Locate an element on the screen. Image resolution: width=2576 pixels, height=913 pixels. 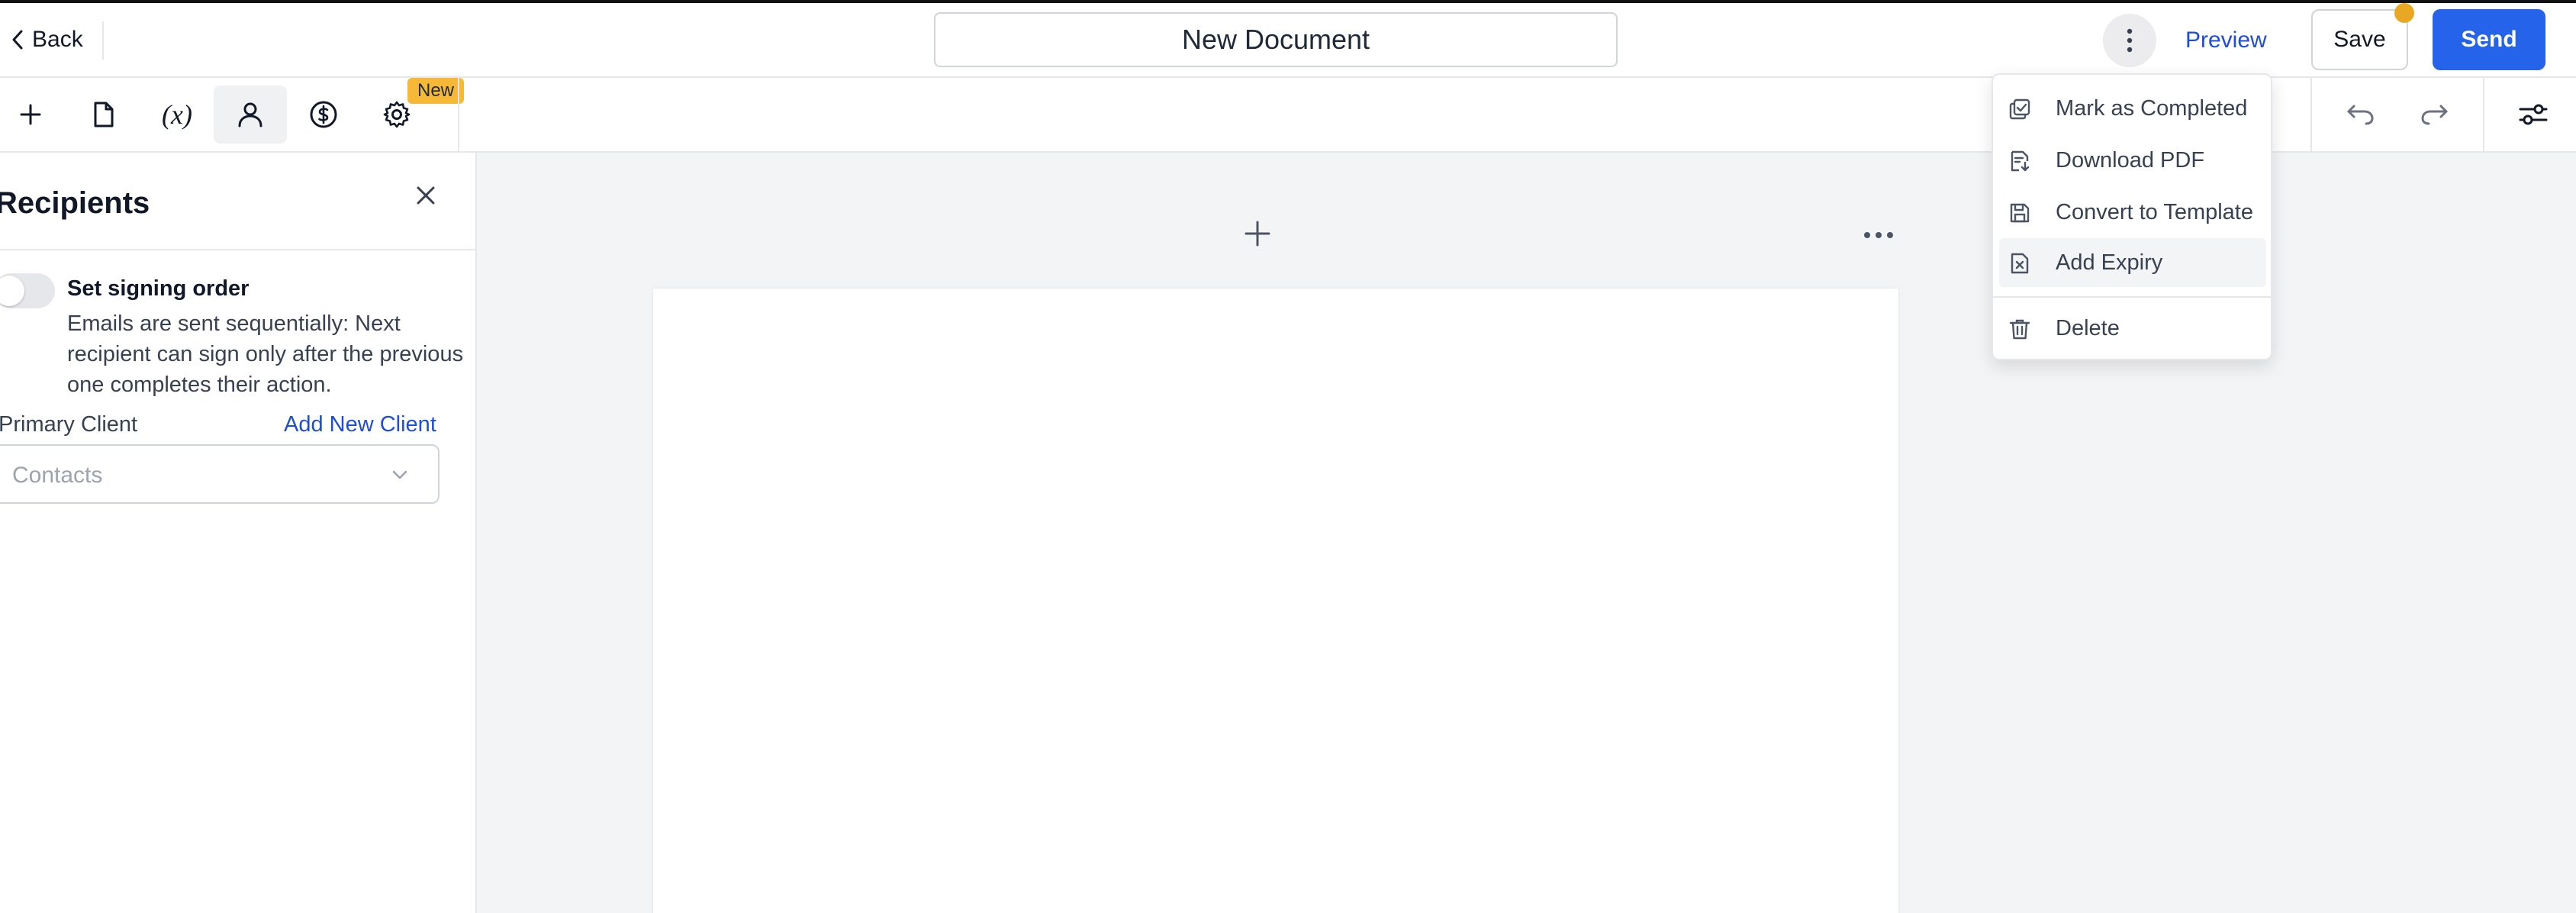
menu-item-mark-completed: Mark as Completed is located at coordinates (2132, 108).